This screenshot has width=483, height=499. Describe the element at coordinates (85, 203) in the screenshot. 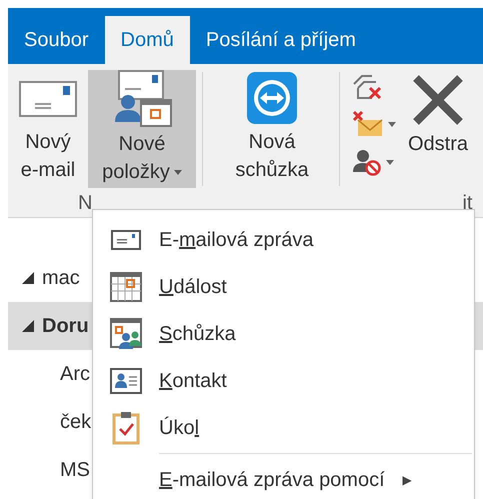

I see `group-label: N` at that location.